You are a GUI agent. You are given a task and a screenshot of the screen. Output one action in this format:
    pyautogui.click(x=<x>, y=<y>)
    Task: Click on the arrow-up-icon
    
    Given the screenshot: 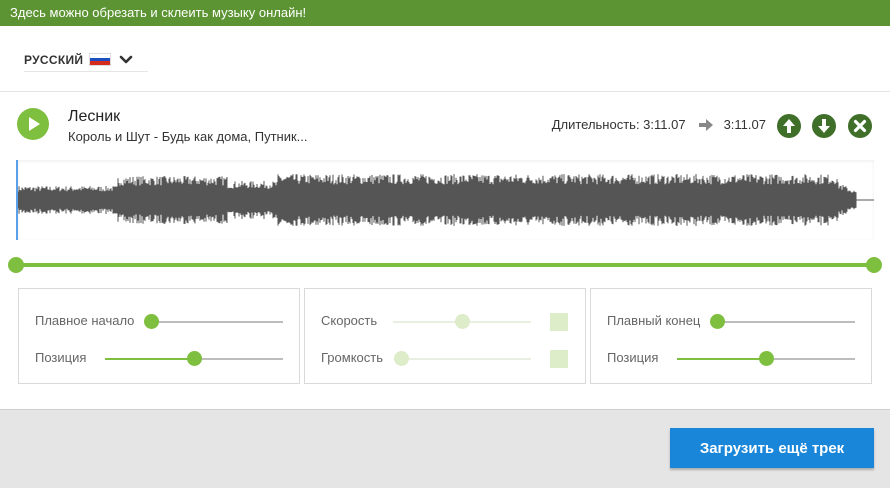 What is the action you would take?
    pyautogui.click(x=789, y=126)
    